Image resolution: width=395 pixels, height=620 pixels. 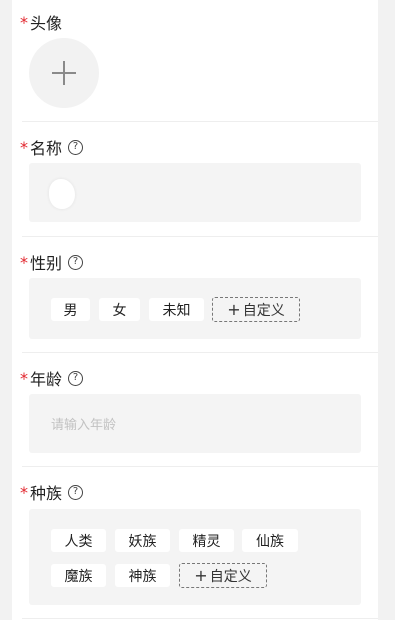 I want to click on age-label: 年龄, so click(x=46, y=379).